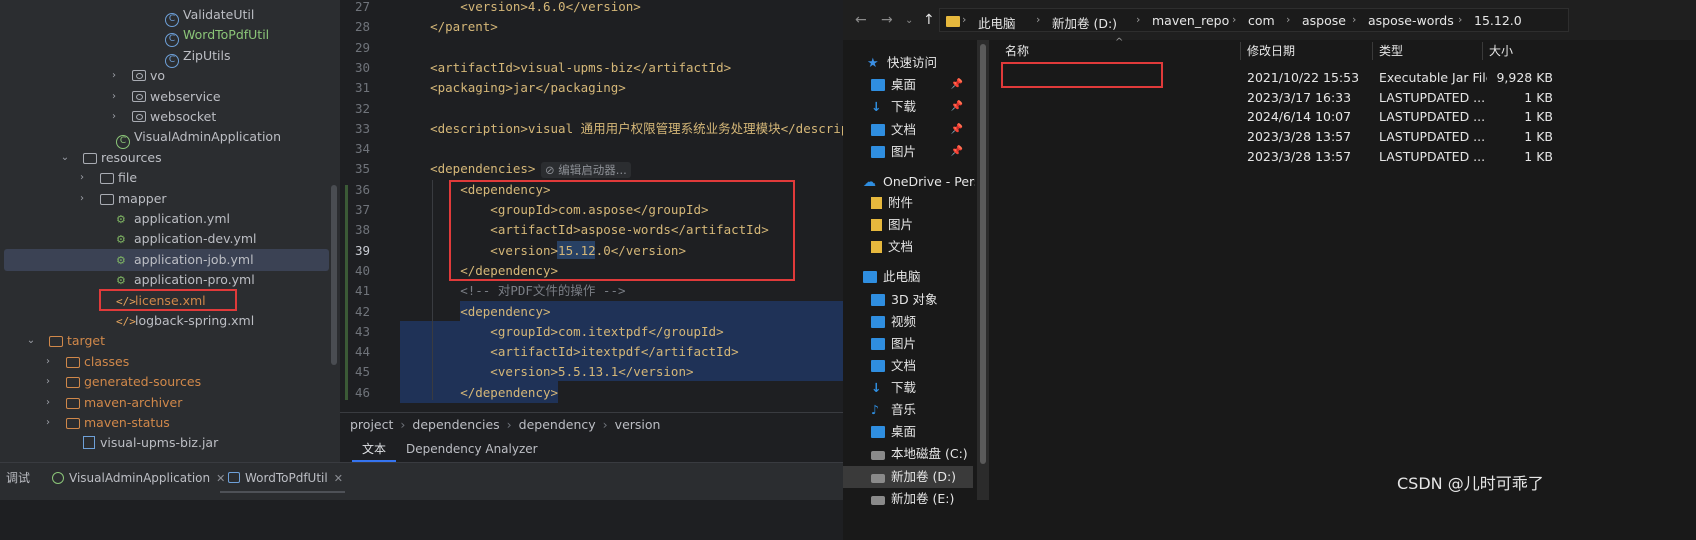 Image resolution: width=1696 pixels, height=540 pixels. What do you see at coordinates (165, 443) in the screenshot?
I see `tree-item: visual-upms-biz.jar` at bounding box center [165, 443].